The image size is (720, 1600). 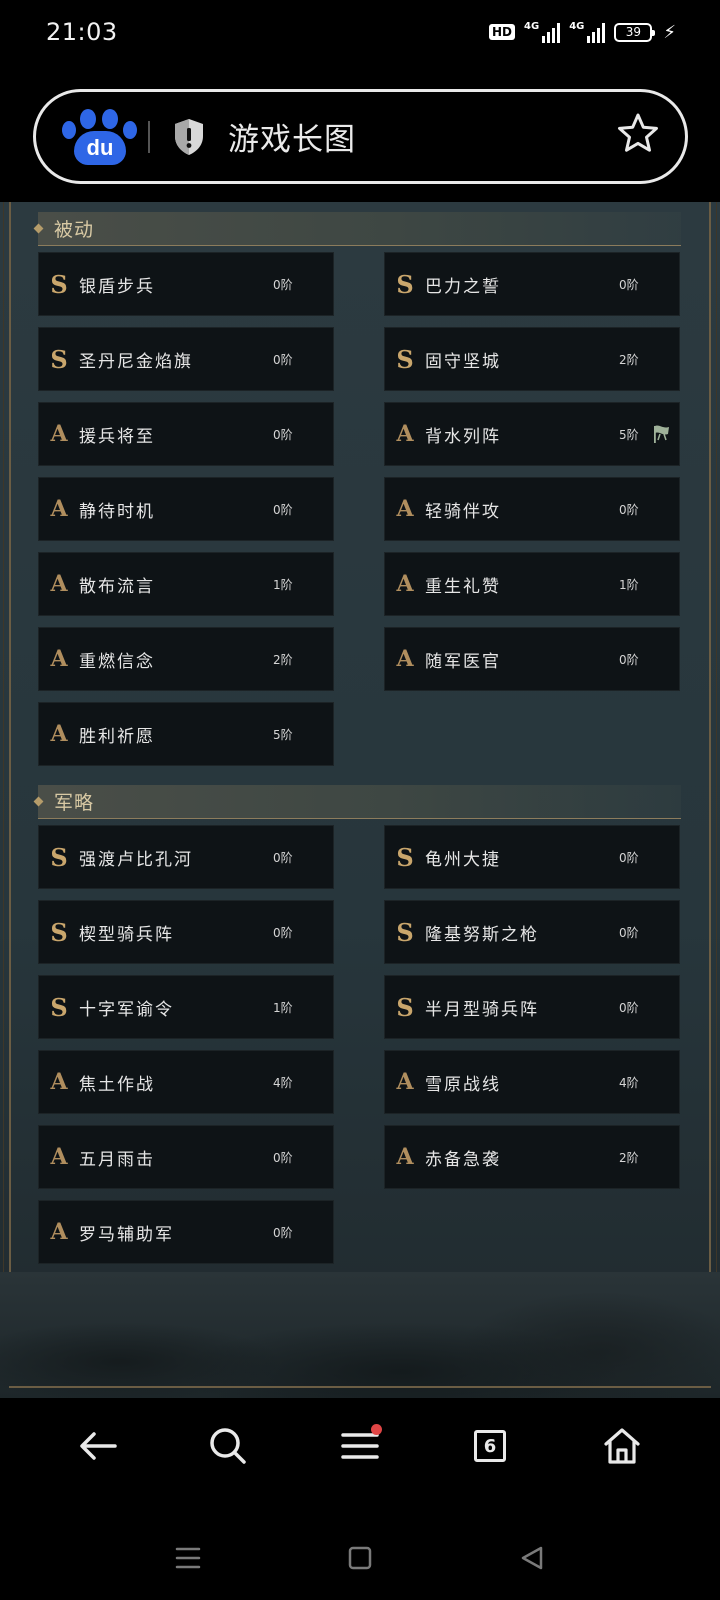 I want to click on address-bar: du 游戏长图, so click(x=360, y=136).